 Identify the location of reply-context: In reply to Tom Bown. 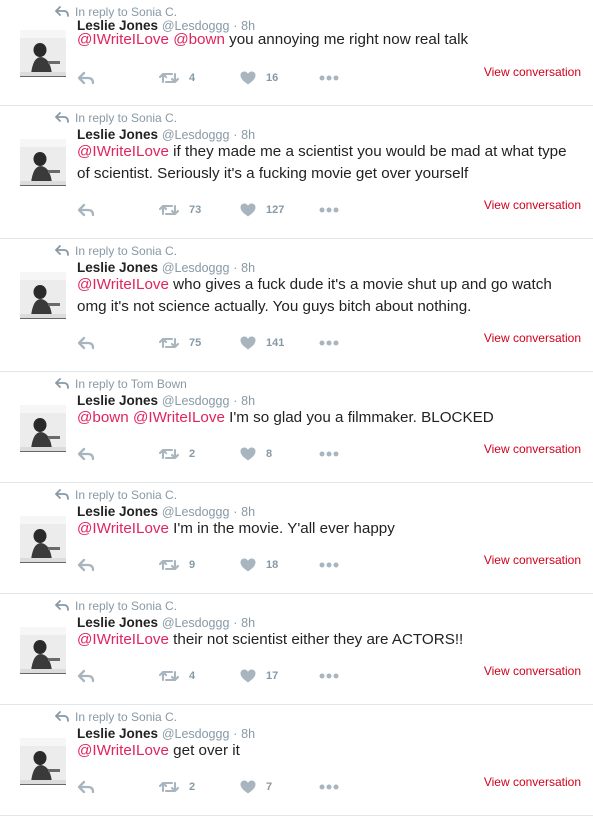
(121, 384).